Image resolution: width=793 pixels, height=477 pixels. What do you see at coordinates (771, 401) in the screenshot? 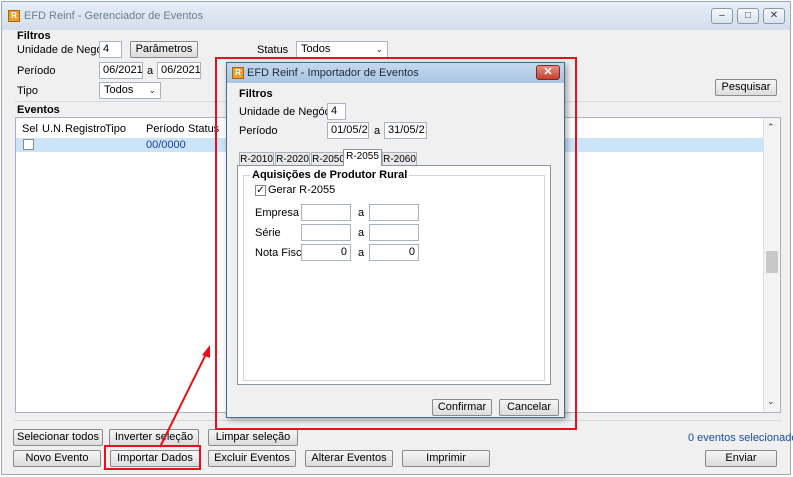
I see `scroll-down-icon: ⌄` at bounding box center [771, 401].